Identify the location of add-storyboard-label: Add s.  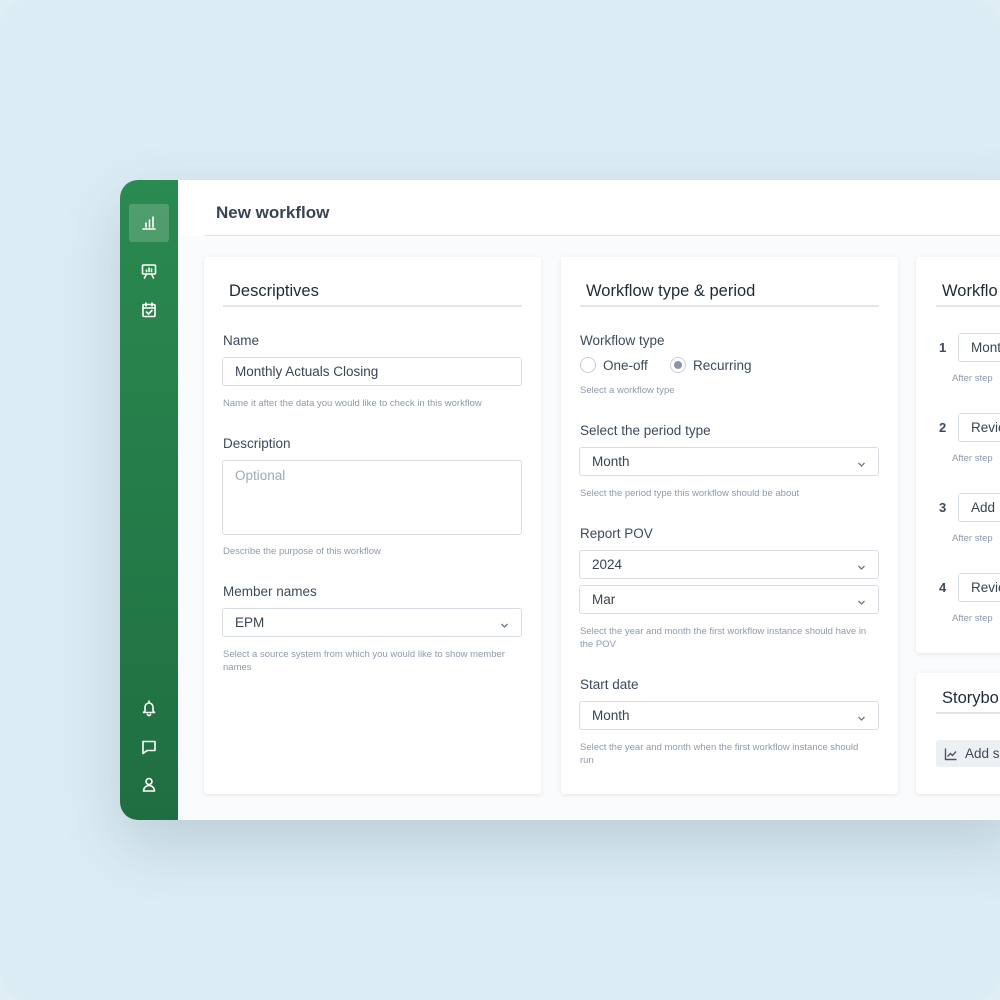
(982, 753).